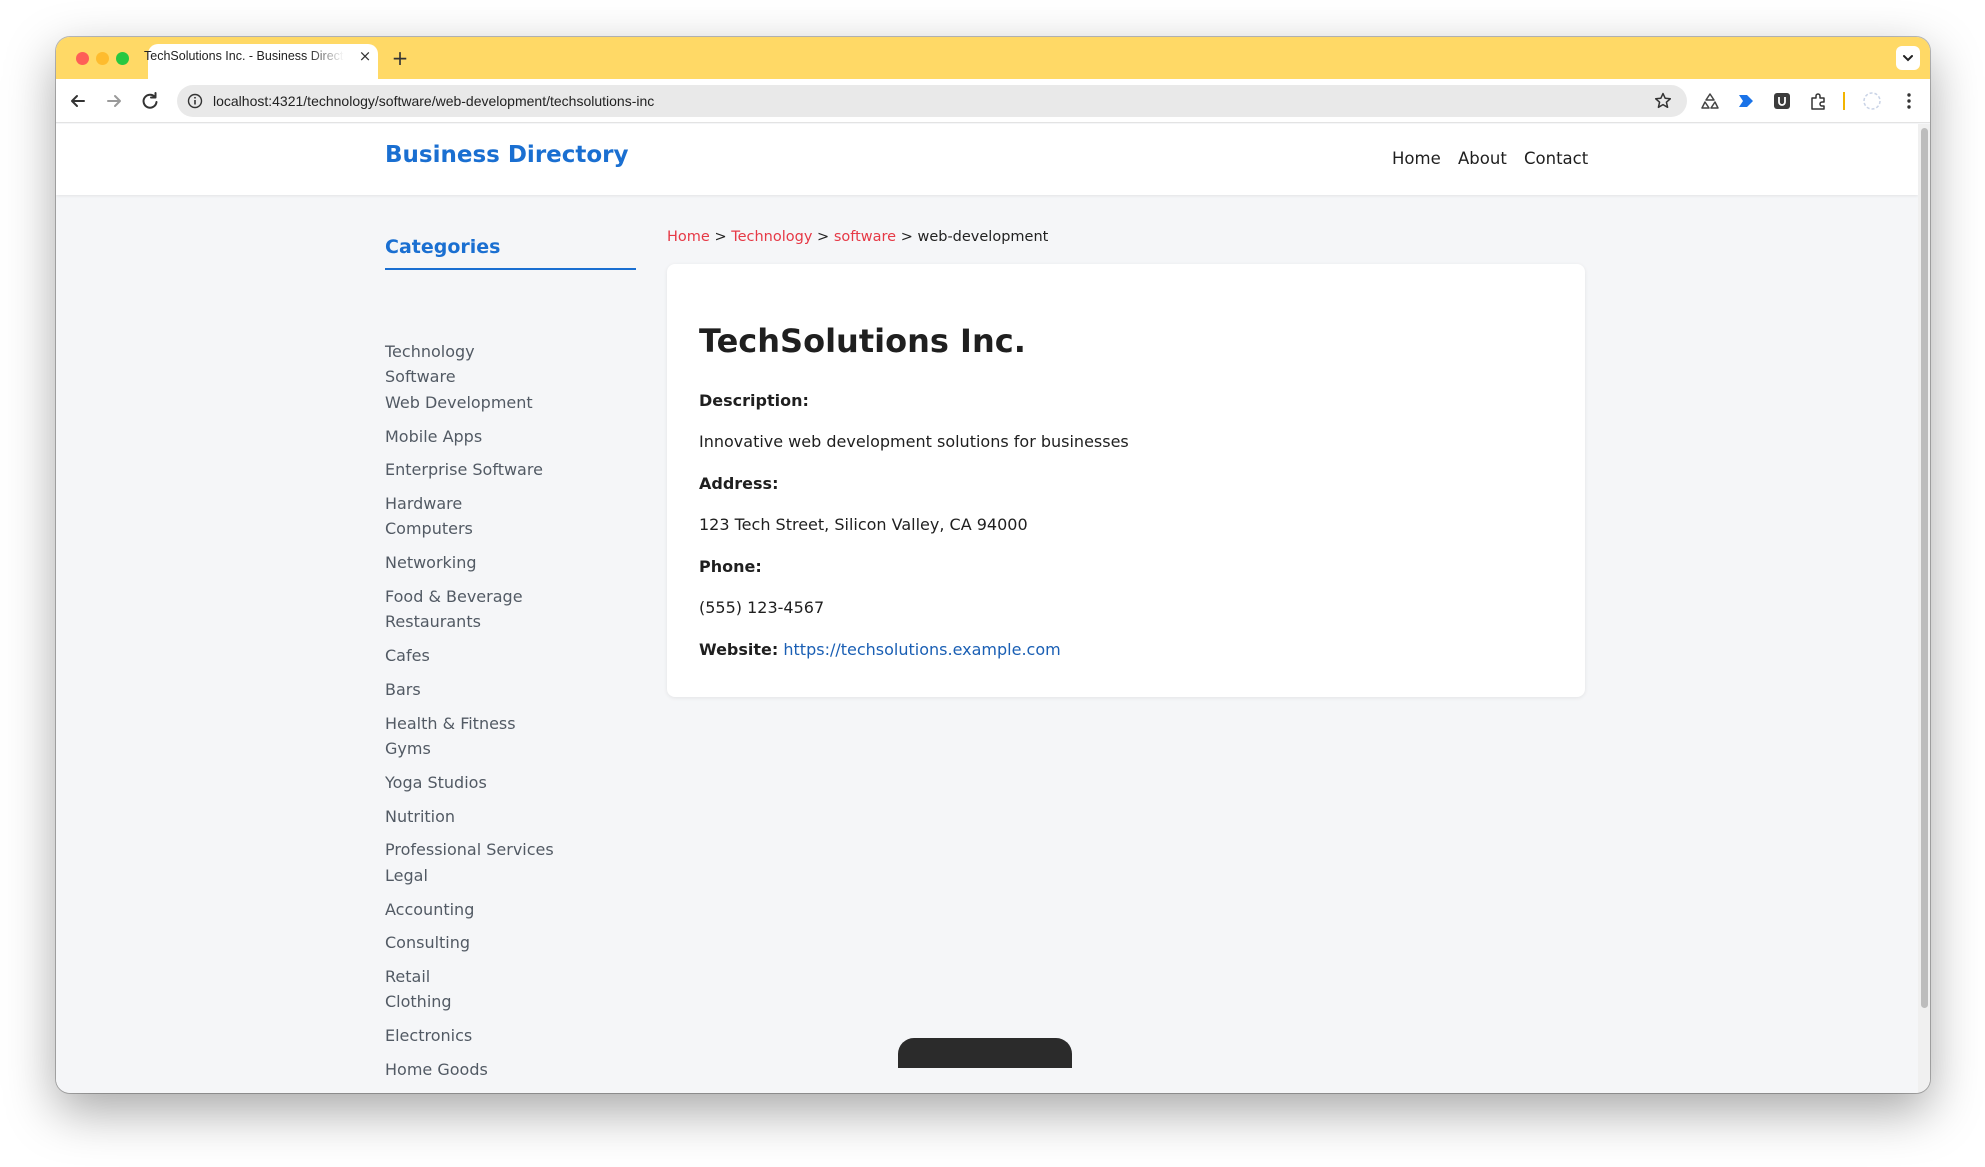 The image size is (1985, 1167). Describe the element at coordinates (1746, 101) in the screenshot. I see `blue-extension-icon` at that location.